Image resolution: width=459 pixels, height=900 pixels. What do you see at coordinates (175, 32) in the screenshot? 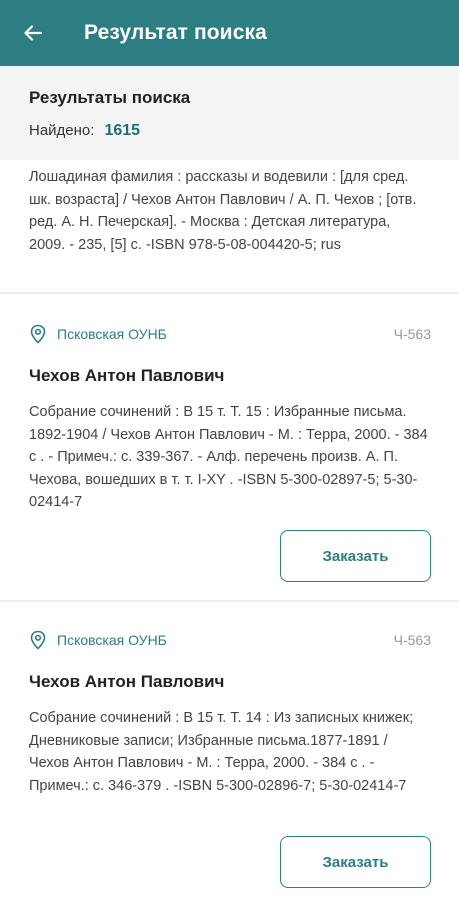
I see `page-title: Результат поиска` at bounding box center [175, 32].